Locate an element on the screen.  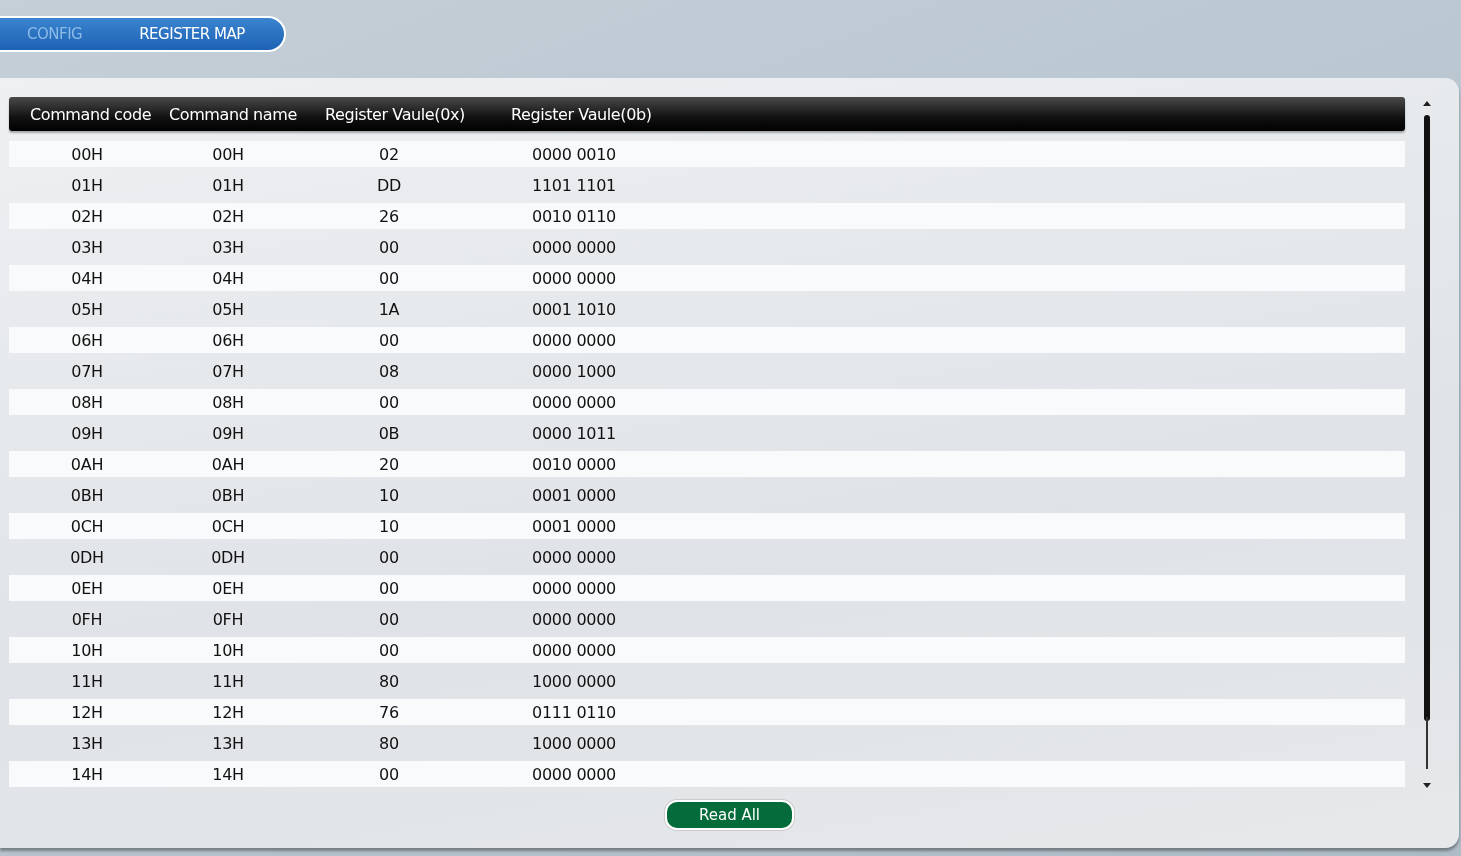
column-header: Command name is located at coordinates (233, 114).